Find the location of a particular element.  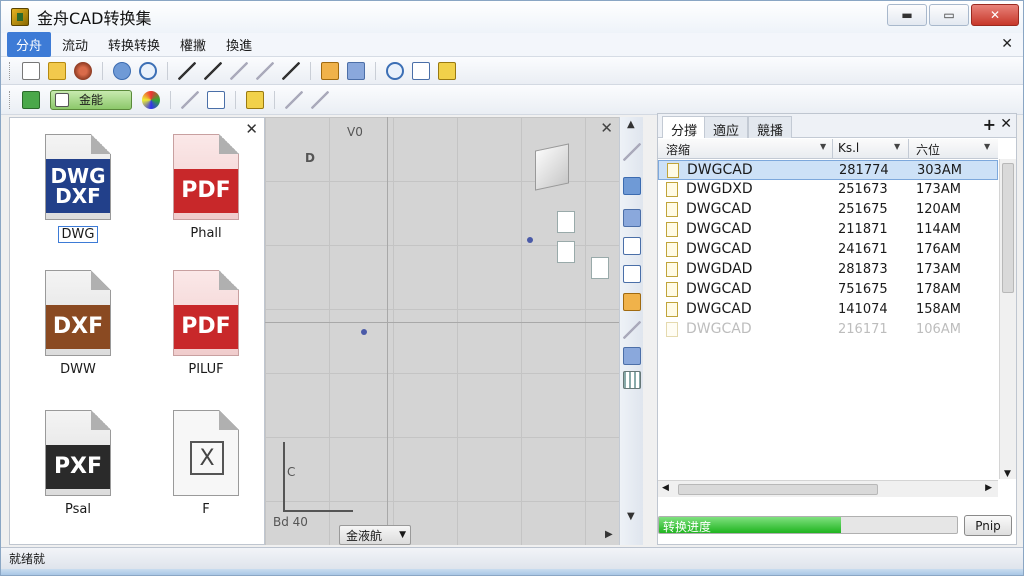

highlight-icon is located at coordinates (255, 99).